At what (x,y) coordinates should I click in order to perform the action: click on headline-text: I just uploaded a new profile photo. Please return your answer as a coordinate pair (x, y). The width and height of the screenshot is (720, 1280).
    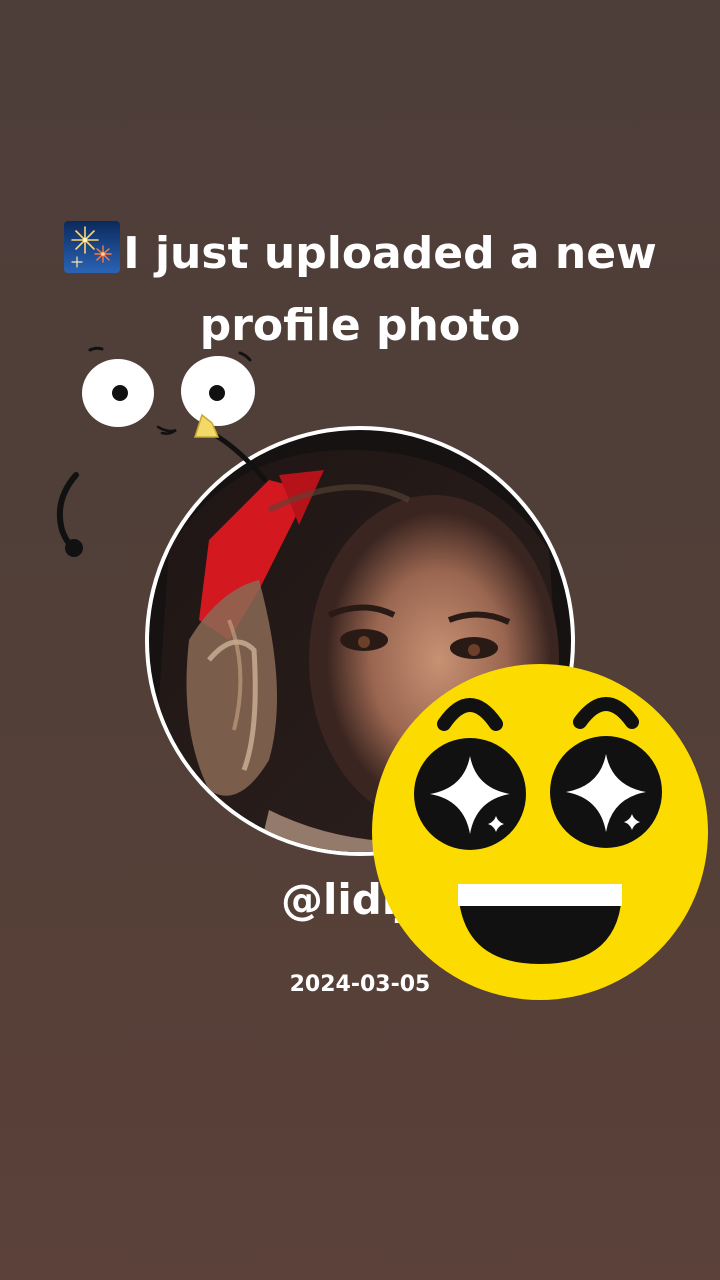
    Looking at the image, I should click on (390, 289).